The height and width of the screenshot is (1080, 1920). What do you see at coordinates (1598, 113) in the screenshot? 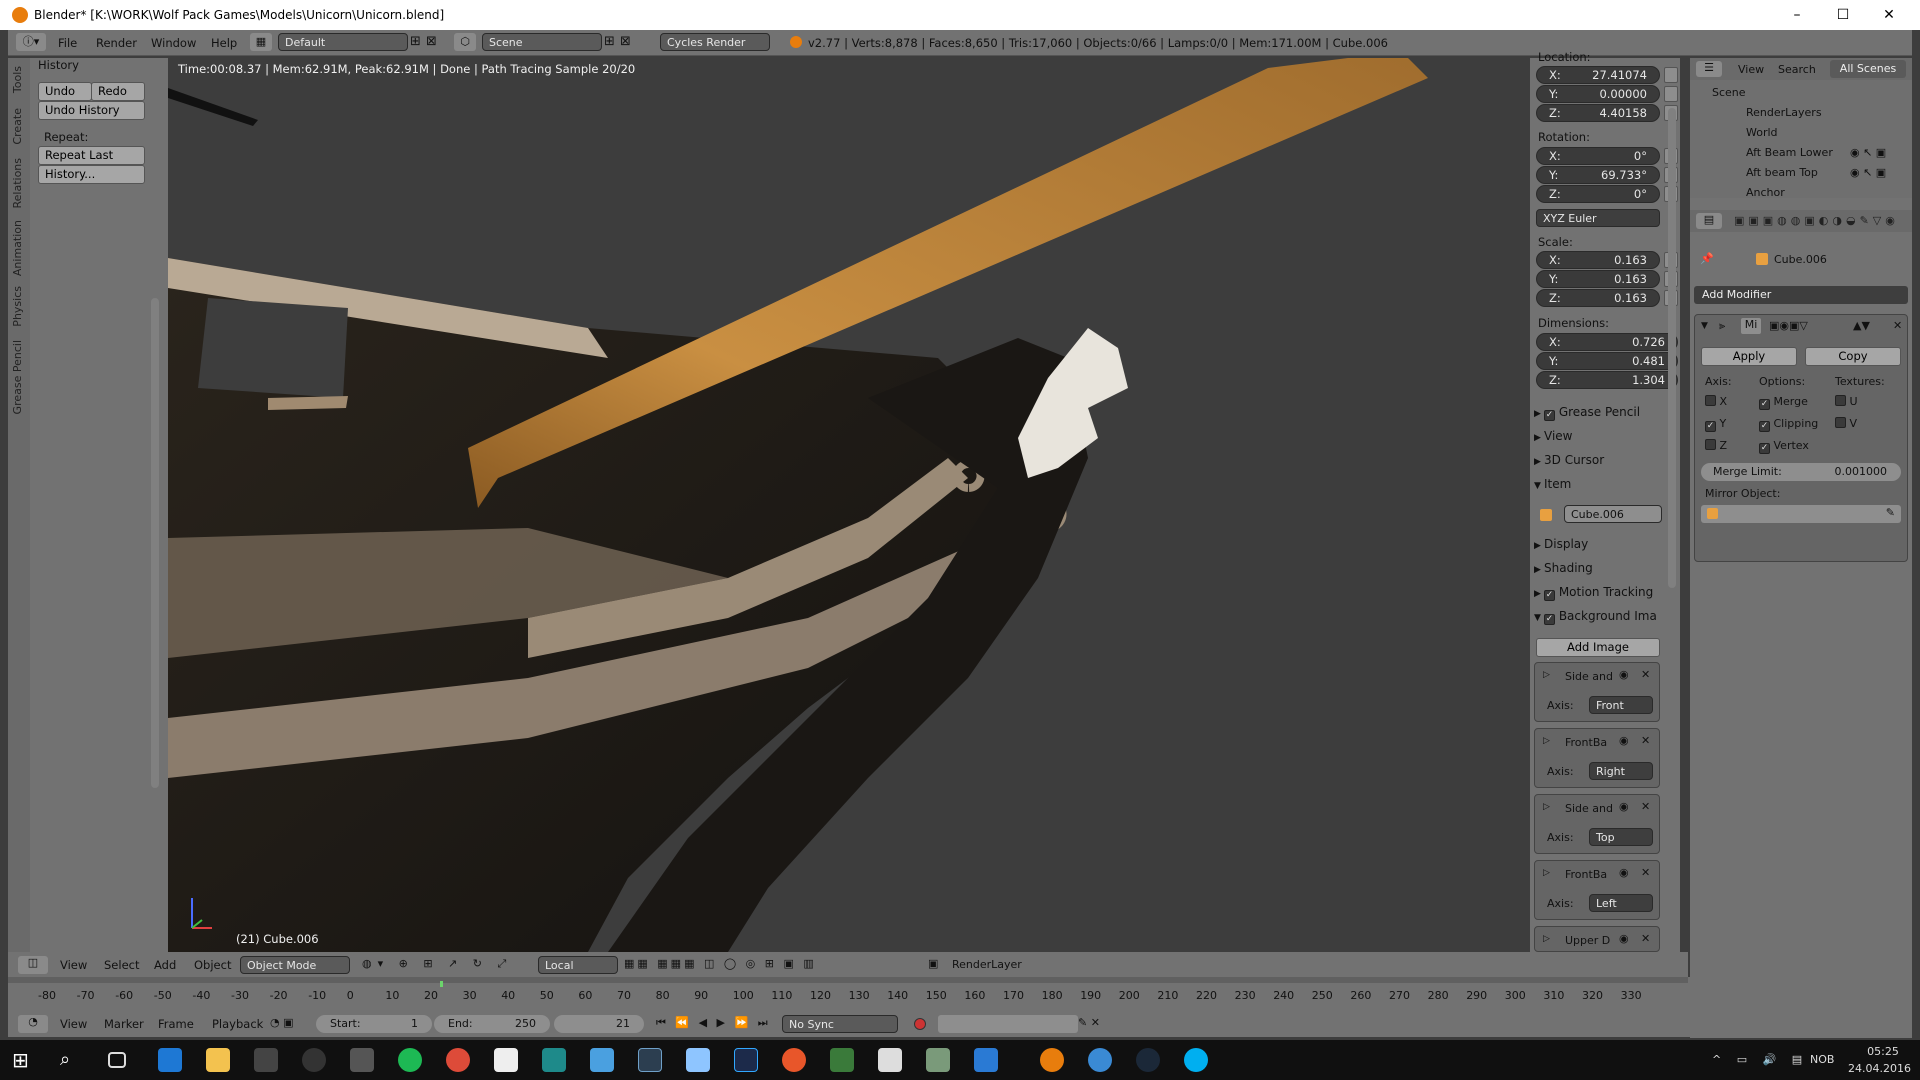
I see `location-z-field: Z: 4.40158` at bounding box center [1598, 113].